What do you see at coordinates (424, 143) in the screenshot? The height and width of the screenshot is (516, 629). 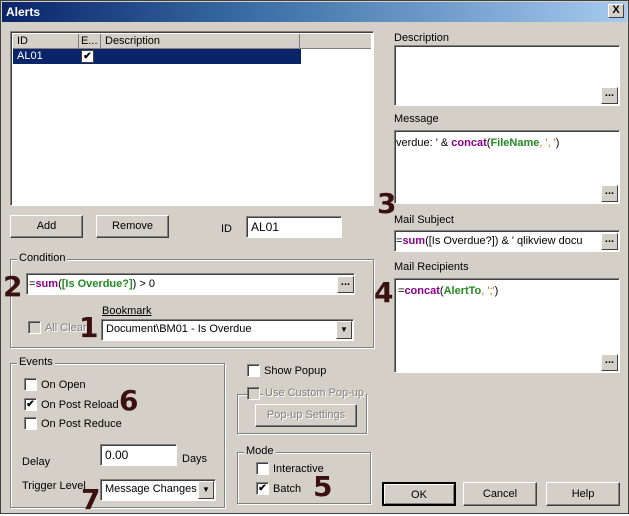 I see `message-part-1: verdue: ' &` at bounding box center [424, 143].